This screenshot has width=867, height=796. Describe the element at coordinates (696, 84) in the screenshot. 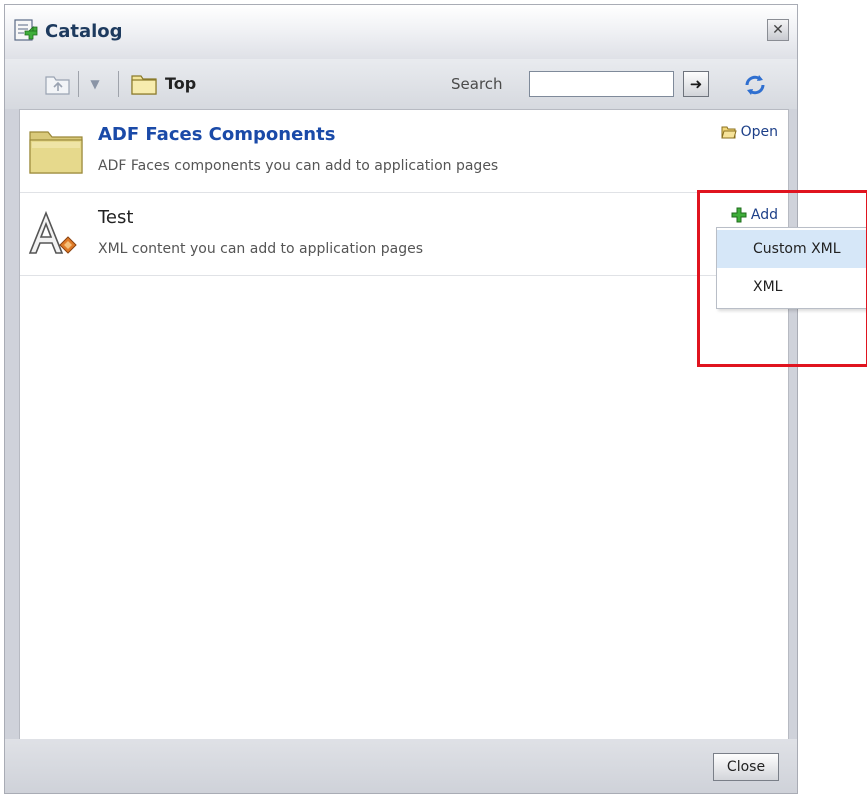

I see `arrow-right-icon: ➜` at that location.